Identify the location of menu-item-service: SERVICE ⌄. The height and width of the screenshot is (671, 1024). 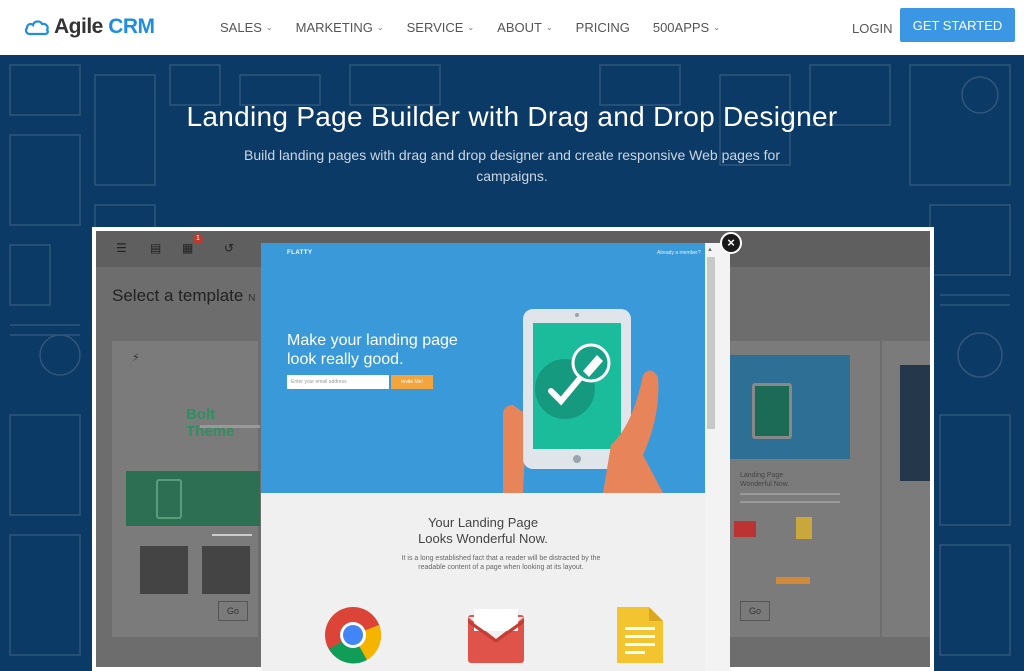
(441, 27).